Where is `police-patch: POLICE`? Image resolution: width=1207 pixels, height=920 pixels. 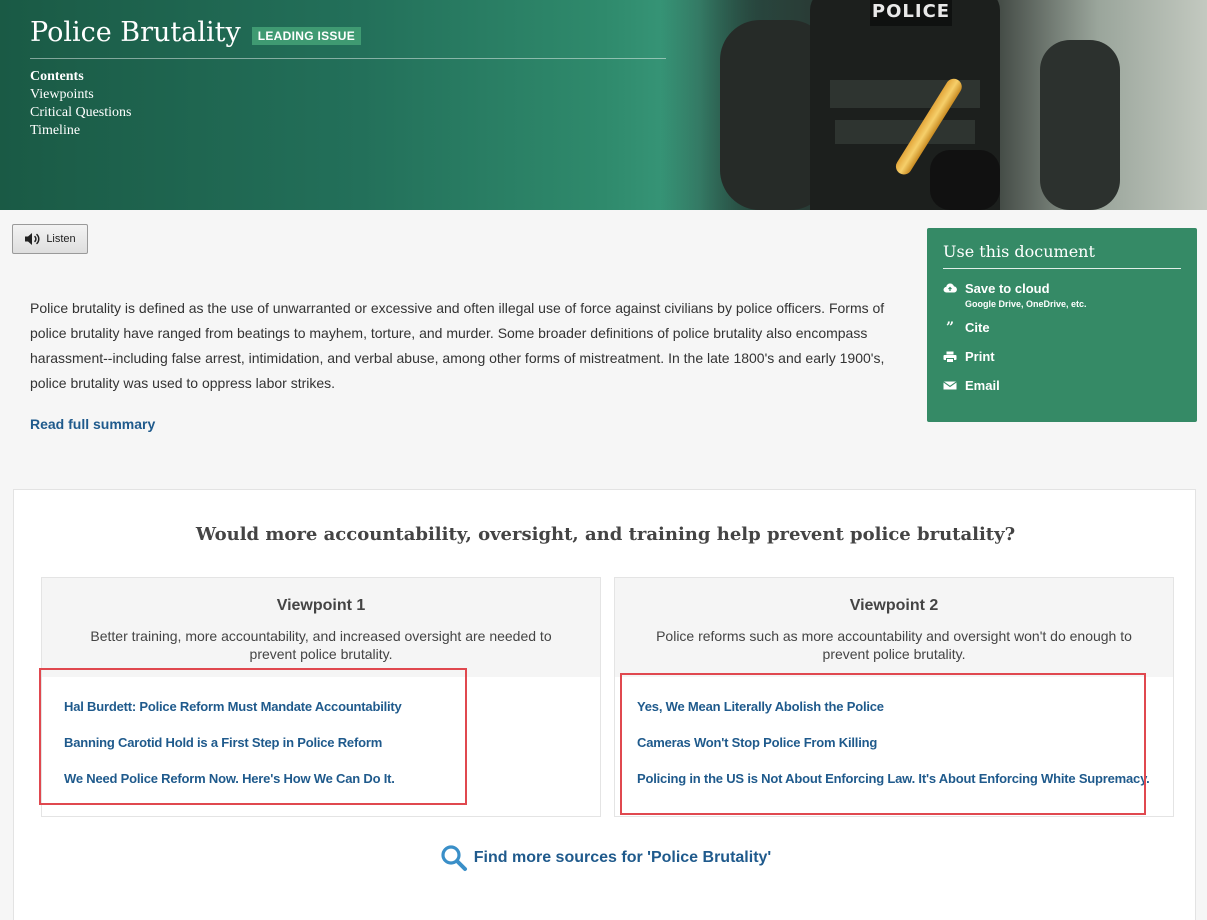 police-patch: POLICE is located at coordinates (911, 13).